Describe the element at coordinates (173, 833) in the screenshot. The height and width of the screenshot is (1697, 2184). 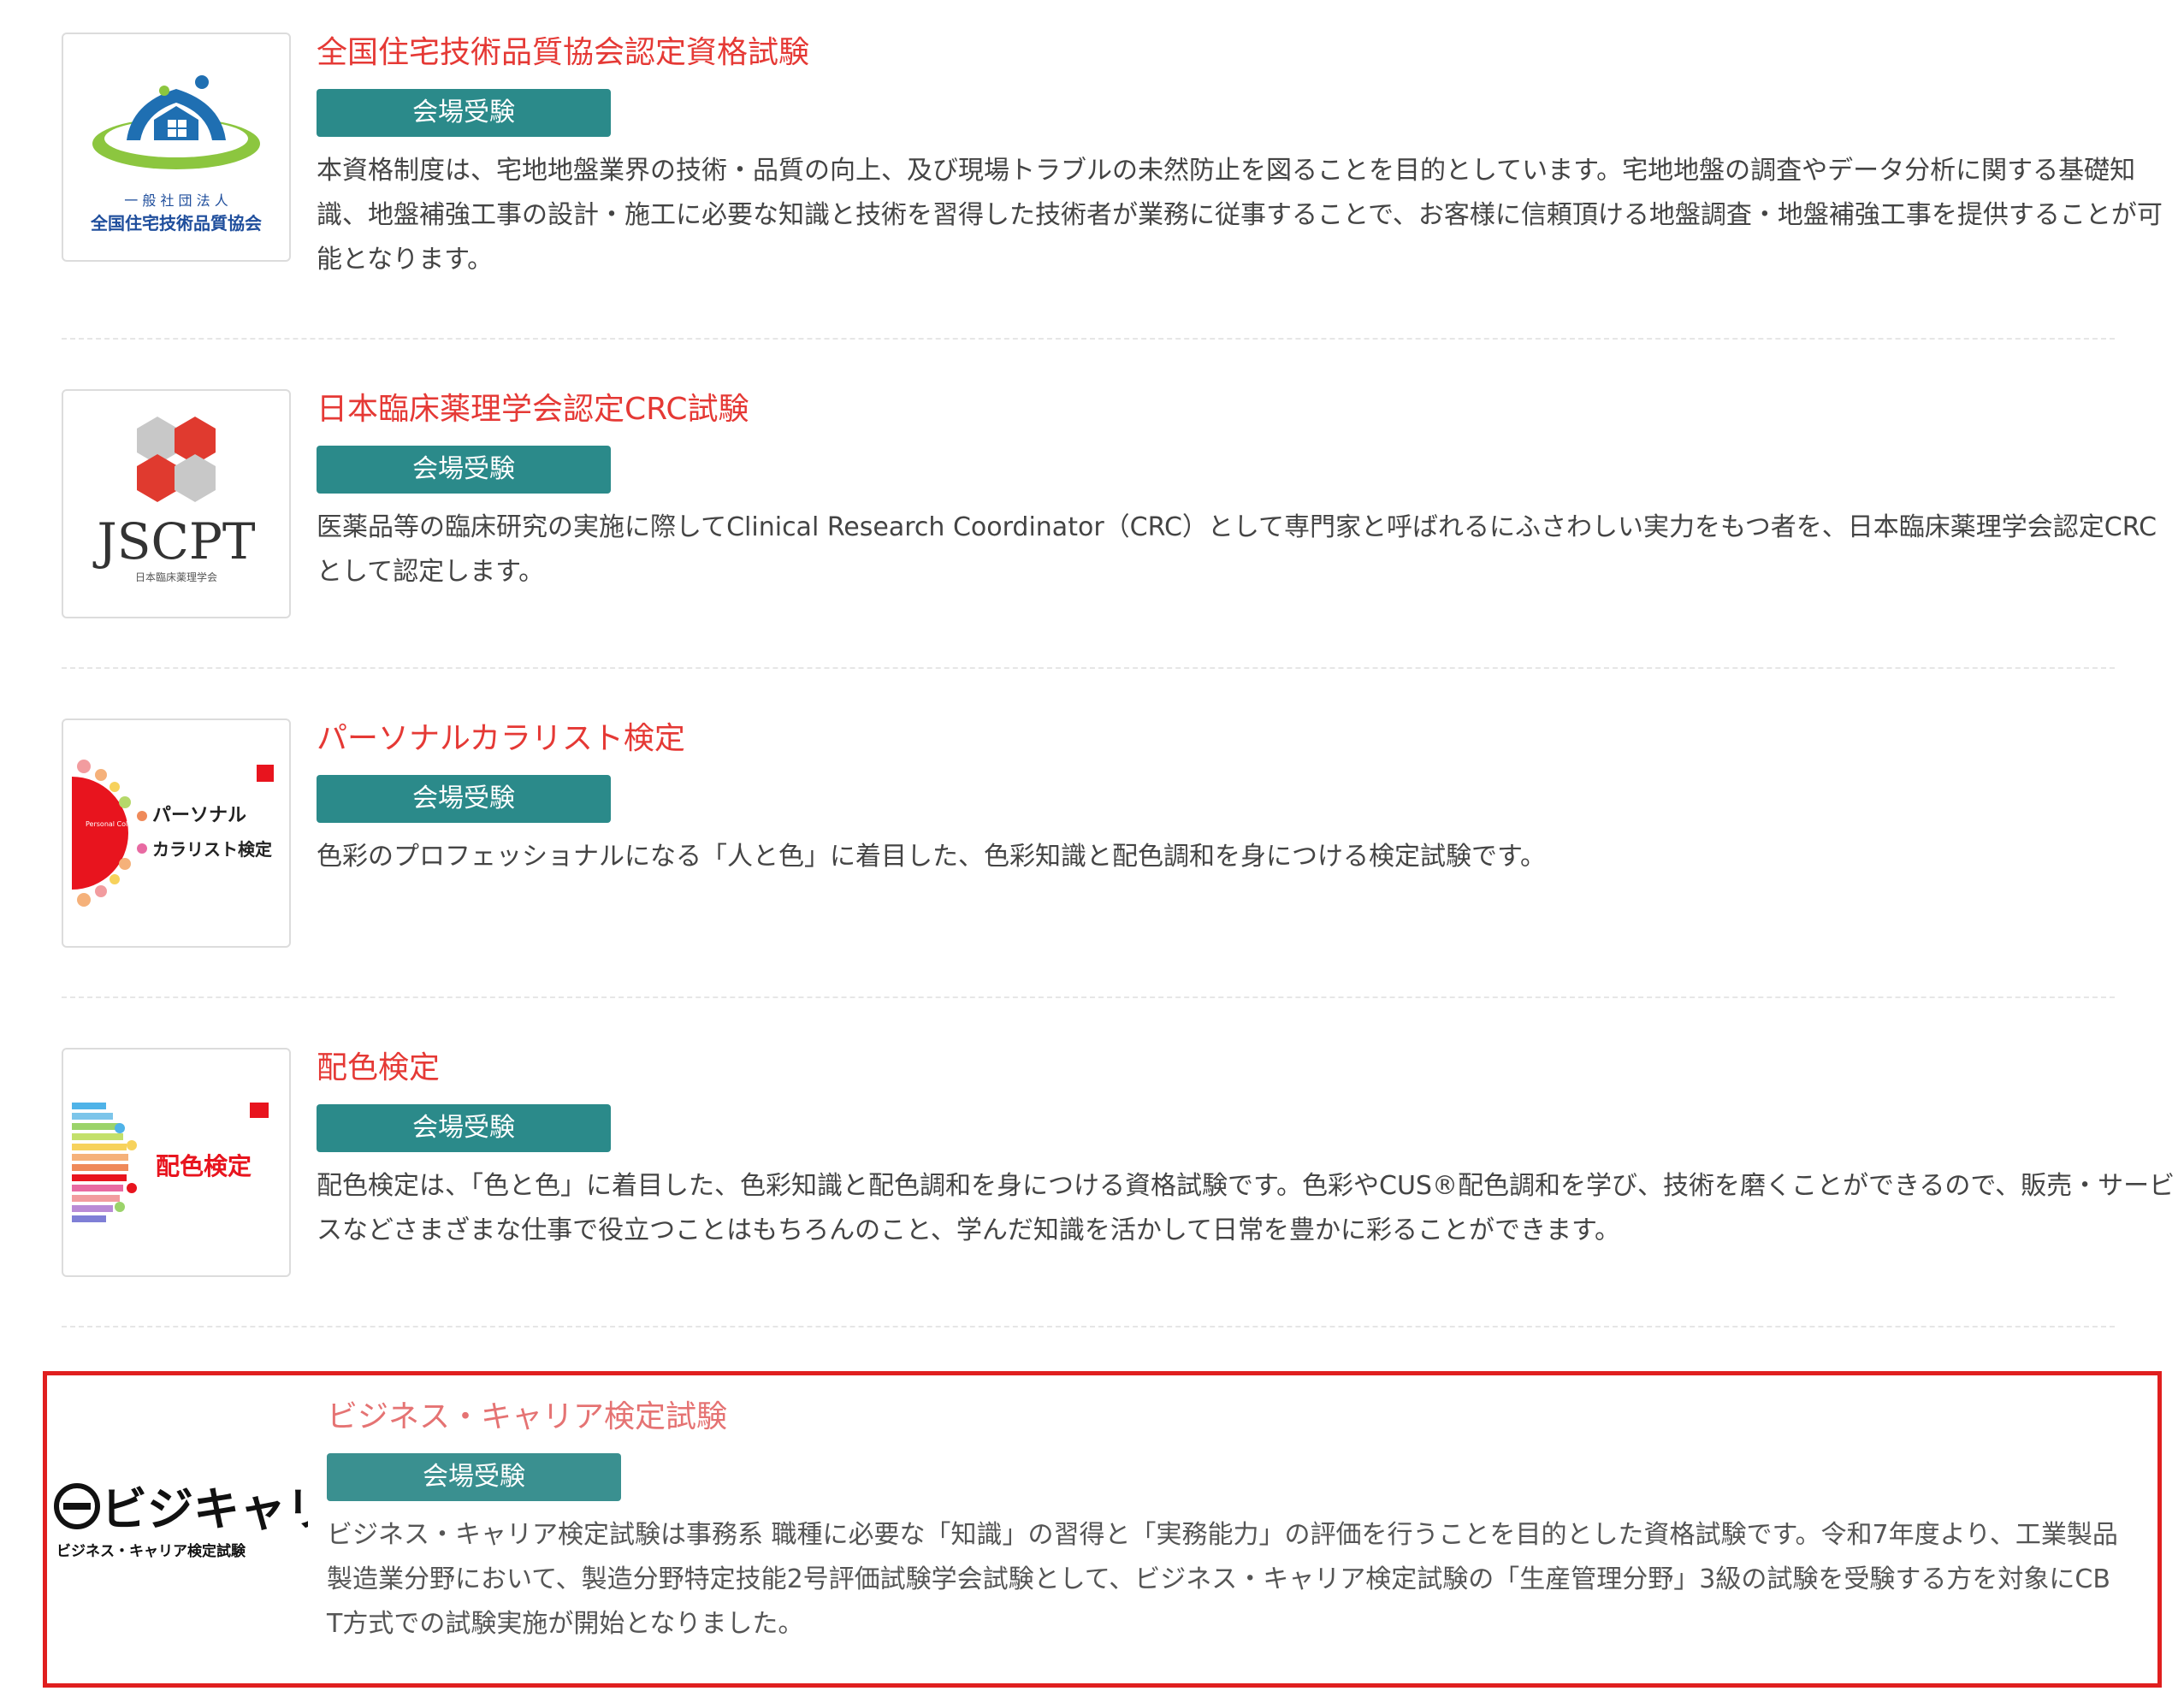
I see `personal-colorist-logo-icon: Personal Colorist パーソナル カラリスト検定` at that location.